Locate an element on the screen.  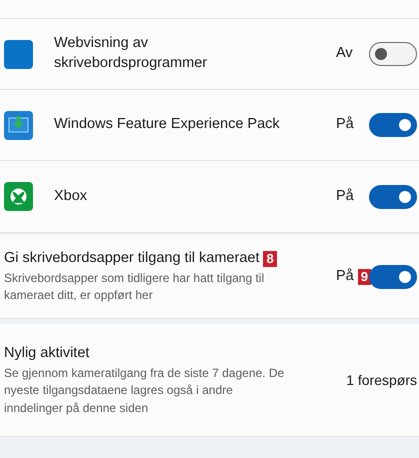
setting-title: Nylig aktivitet is located at coordinates (47, 354).